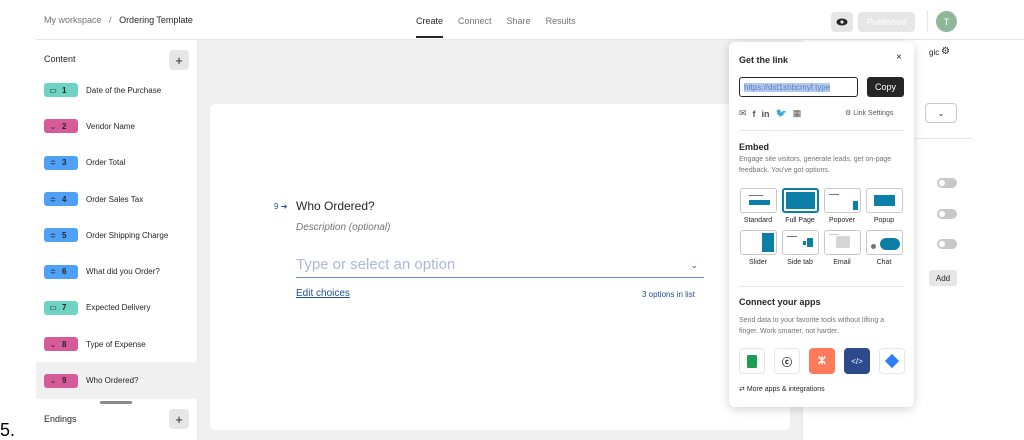  I want to click on embed-option-popover: Popover, so click(842, 207).